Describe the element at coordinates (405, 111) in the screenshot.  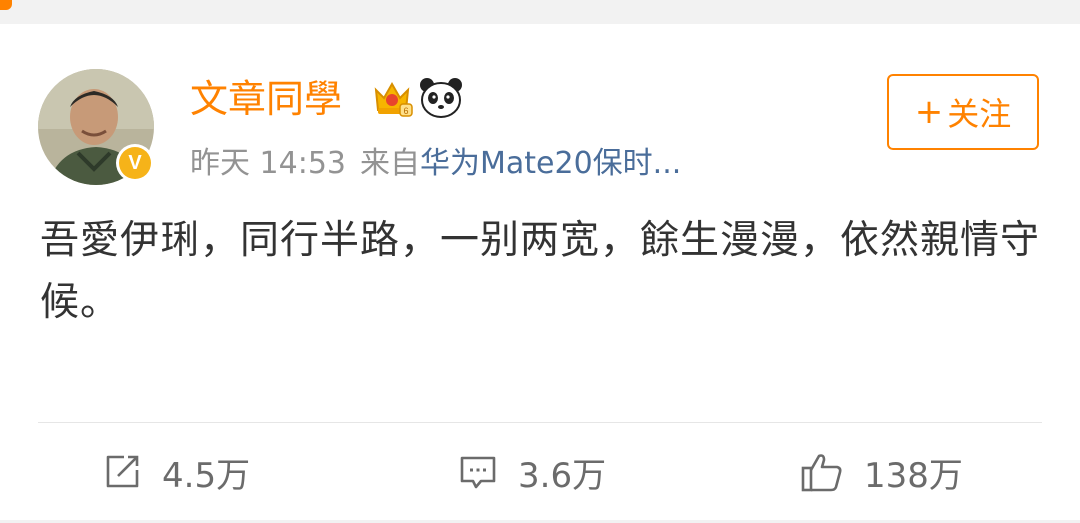
I see `svg-text: 6` at that location.